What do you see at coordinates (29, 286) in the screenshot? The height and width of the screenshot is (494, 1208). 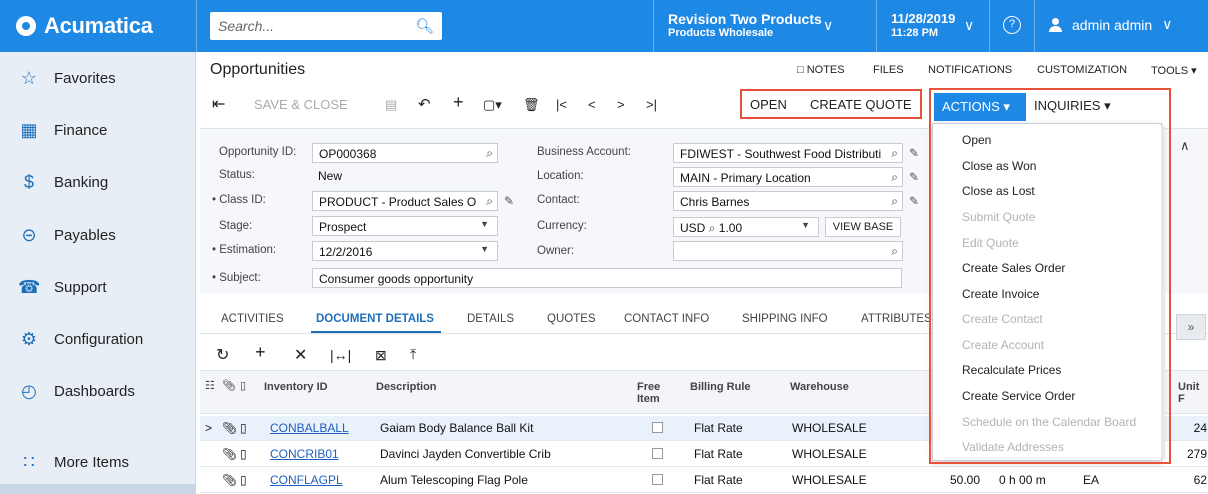 I see `headset-icon: ☎` at bounding box center [29, 286].